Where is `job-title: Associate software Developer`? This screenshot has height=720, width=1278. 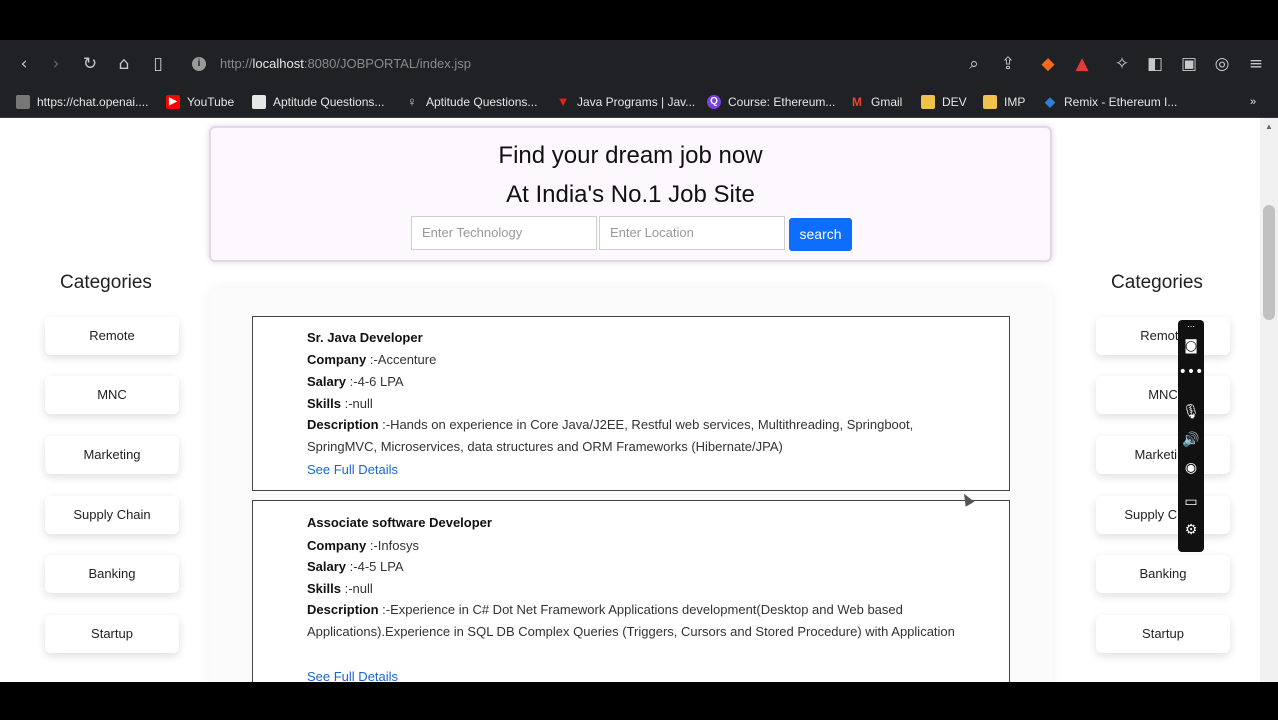 job-title: Associate software Developer is located at coordinates (399, 522).